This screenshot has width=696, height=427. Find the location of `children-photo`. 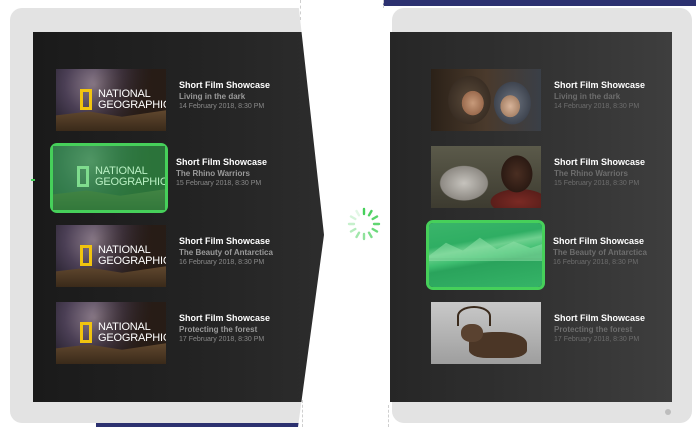

children-photo is located at coordinates (486, 100).